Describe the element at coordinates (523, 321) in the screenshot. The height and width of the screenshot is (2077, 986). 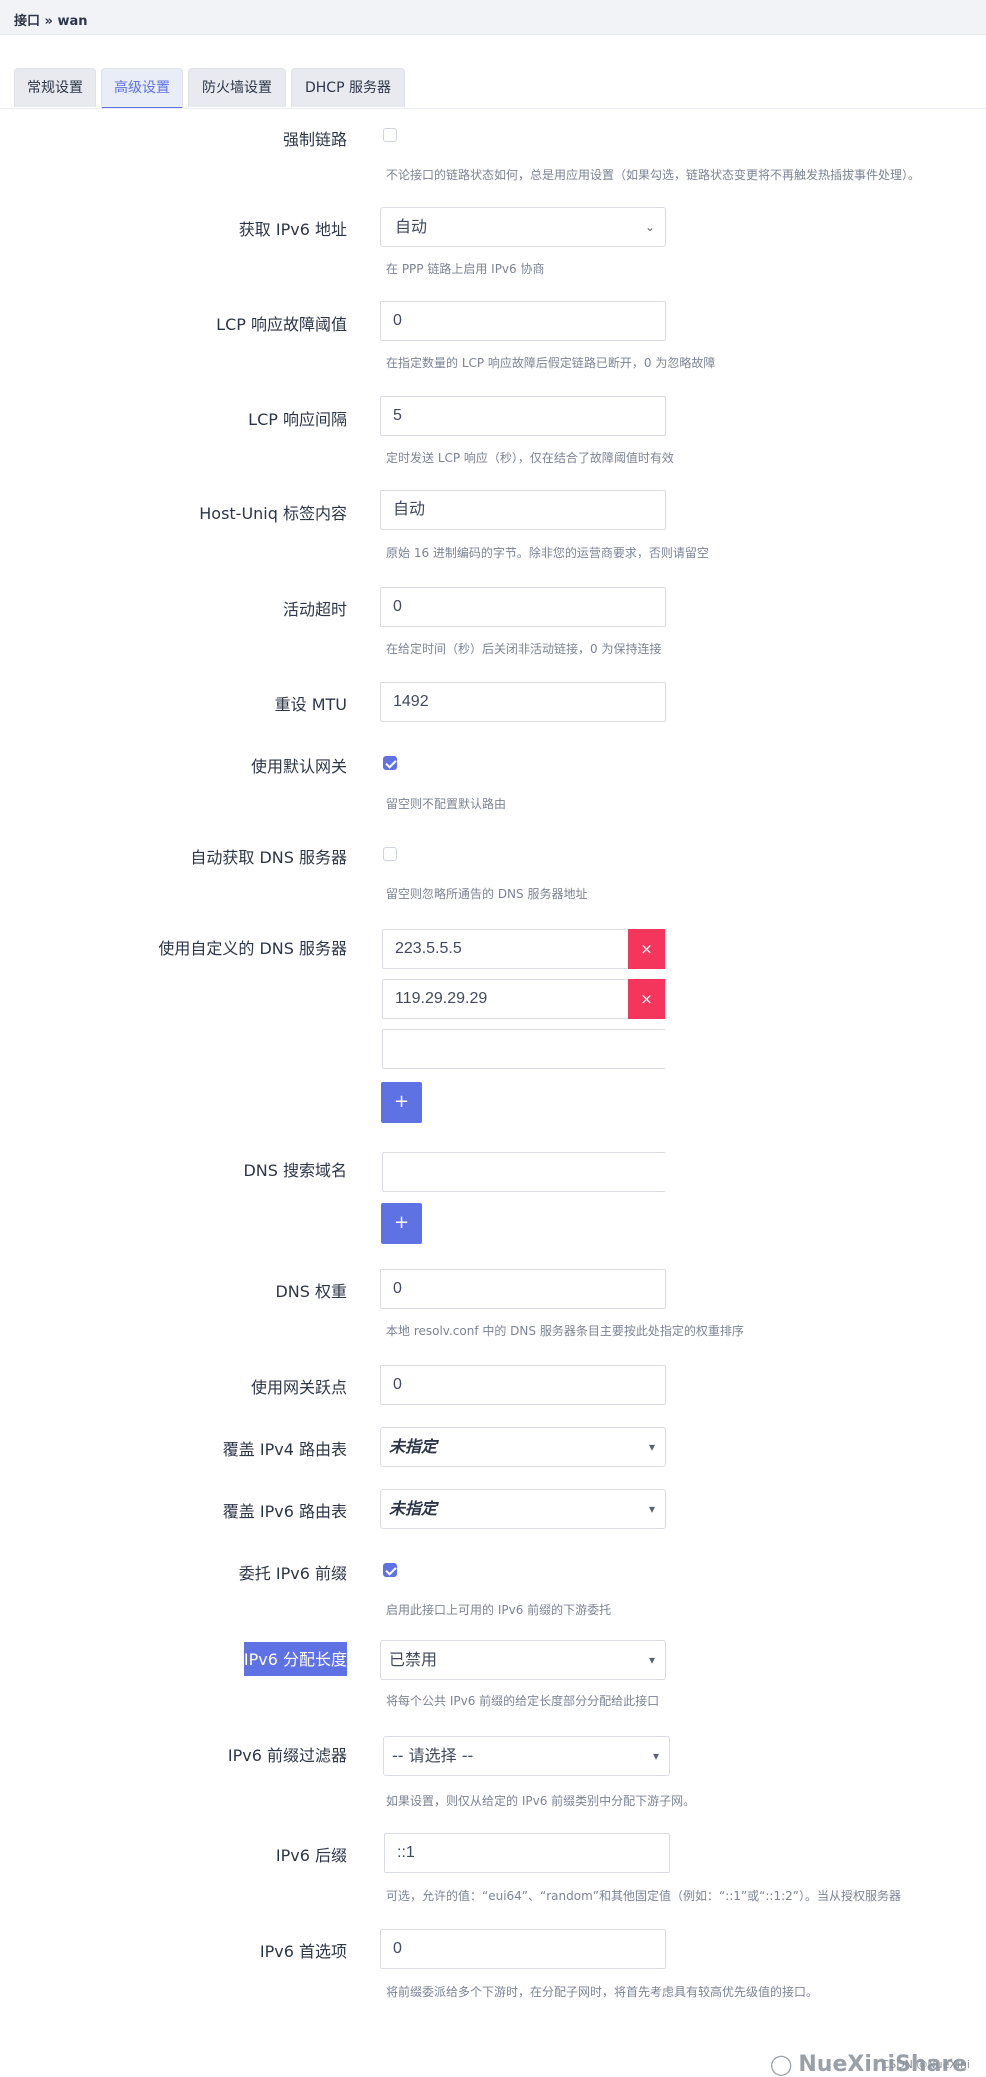
I see `lcp-fail-input: 0` at that location.